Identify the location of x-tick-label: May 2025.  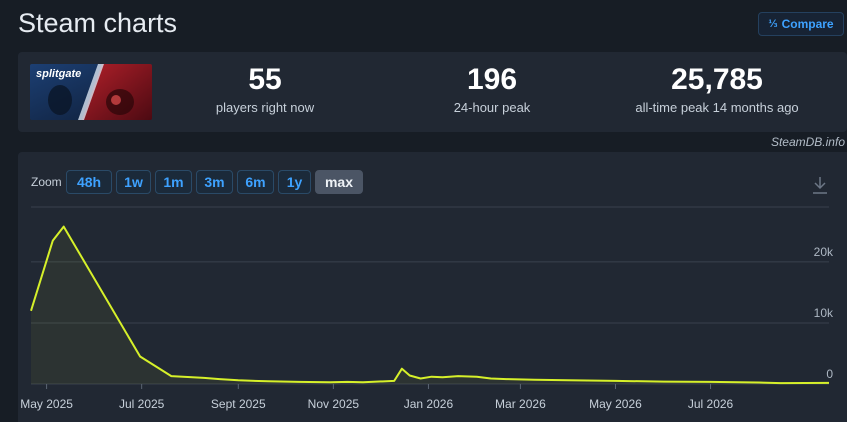
(46, 404).